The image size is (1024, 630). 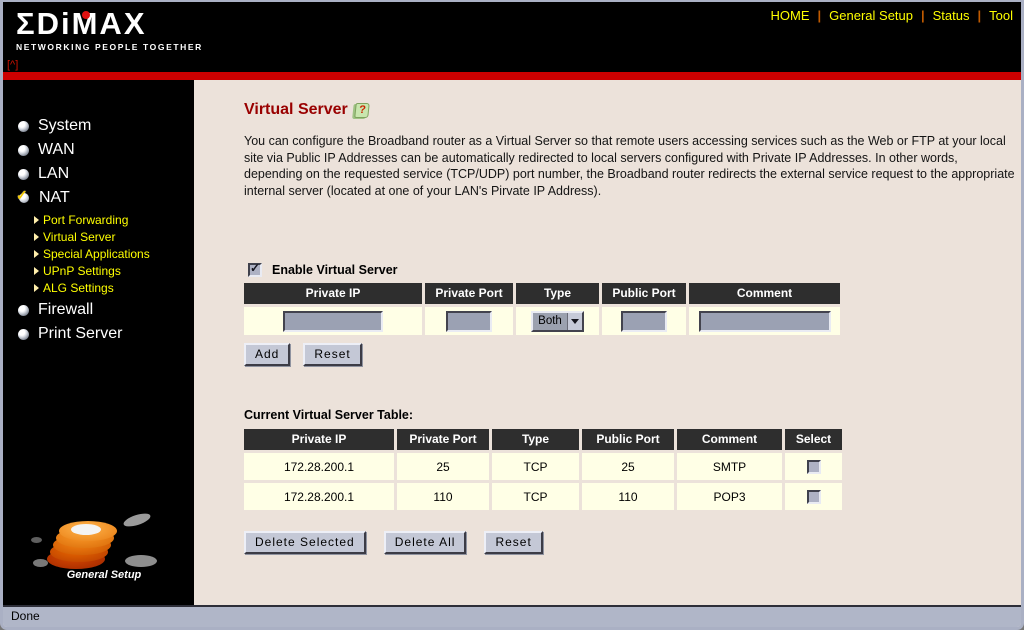 I want to click on sidebar-item-firewall: Firewall, so click(x=98, y=310).